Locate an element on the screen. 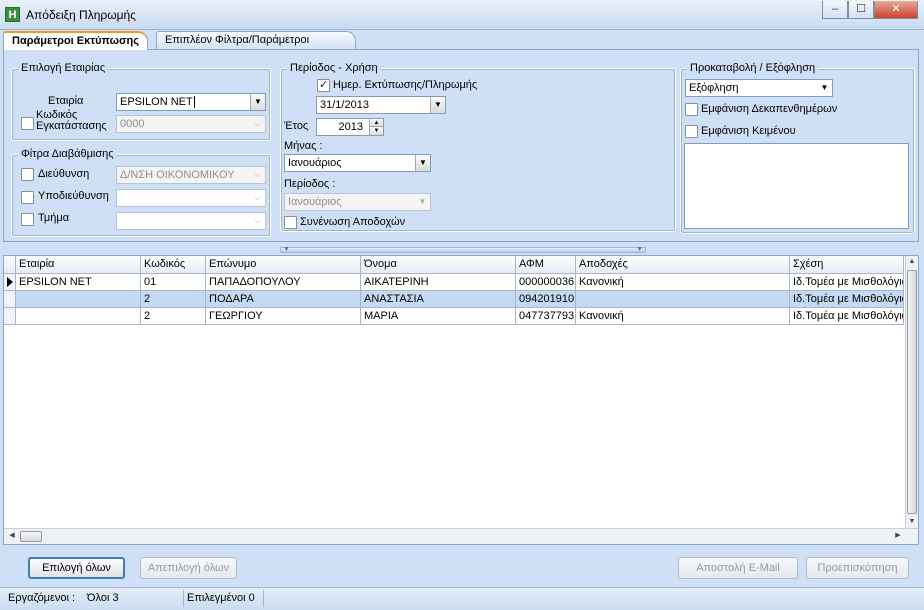  subdirection-label: Υποδιεύθυνση is located at coordinates (73, 196).